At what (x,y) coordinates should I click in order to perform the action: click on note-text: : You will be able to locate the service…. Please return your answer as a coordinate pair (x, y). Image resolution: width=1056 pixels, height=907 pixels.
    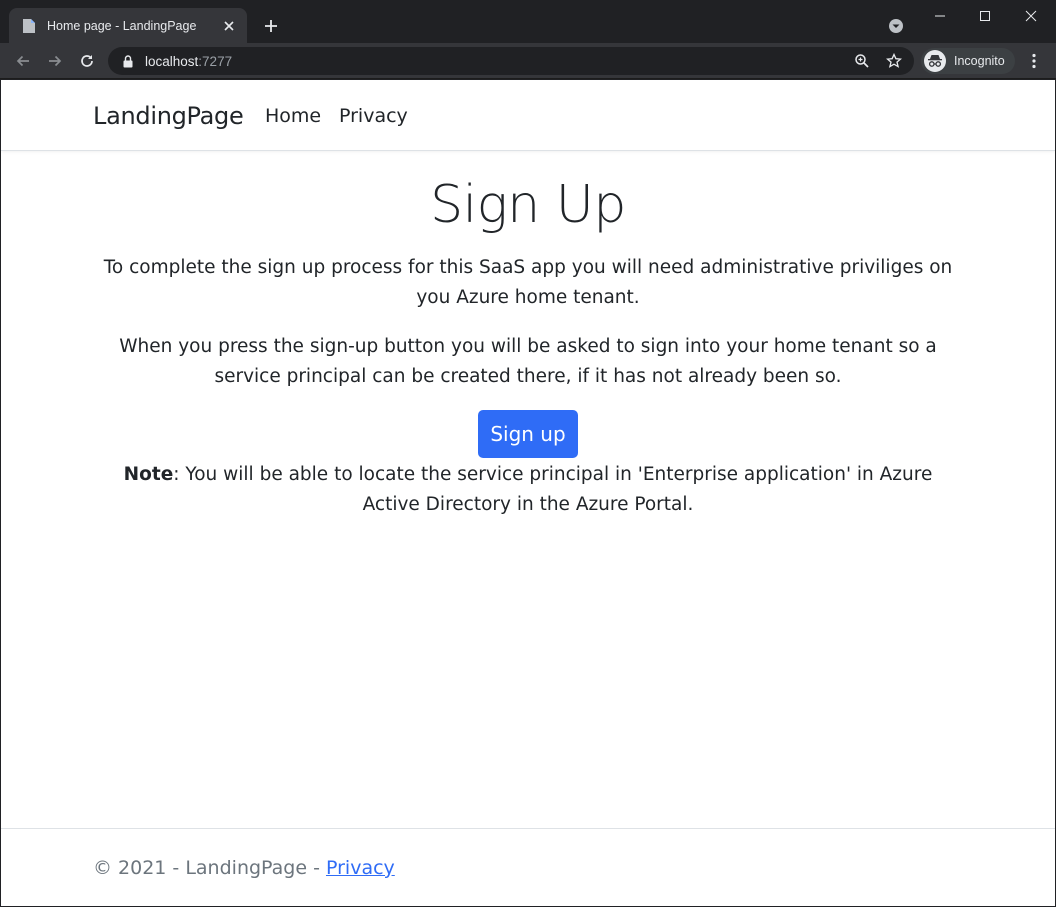
    Looking at the image, I should click on (553, 489).